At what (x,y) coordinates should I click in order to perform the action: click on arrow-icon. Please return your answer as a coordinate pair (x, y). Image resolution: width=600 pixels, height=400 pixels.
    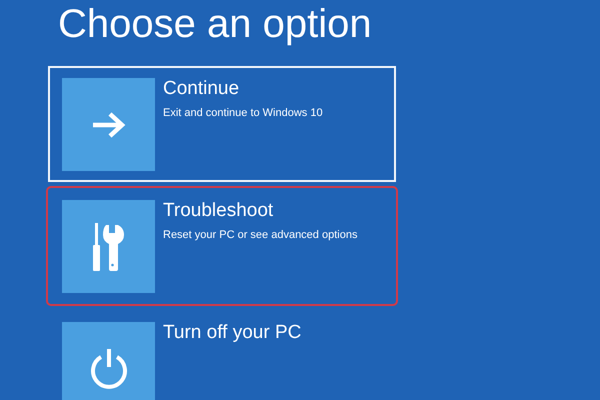
    Looking at the image, I should click on (108, 124).